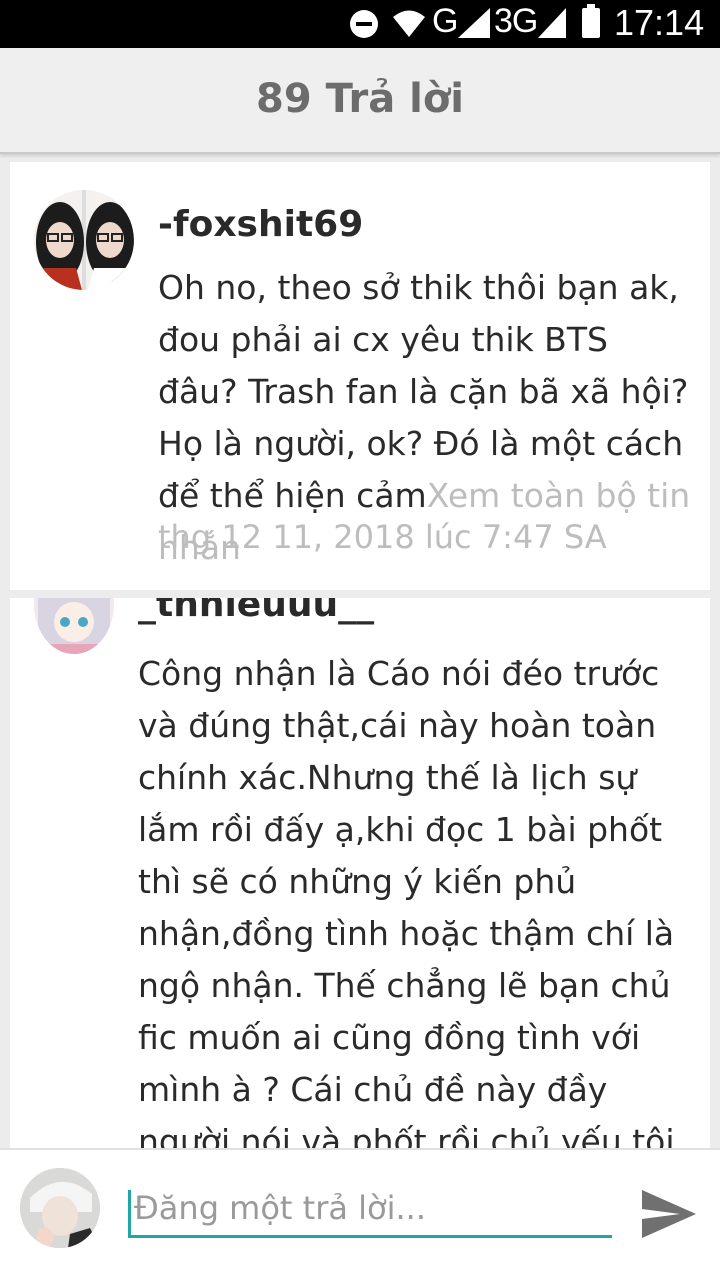  What do you see at coordinates (445, 21) in the screenshot?
I see `network-type-g: G` at bounding box center [445, 21].